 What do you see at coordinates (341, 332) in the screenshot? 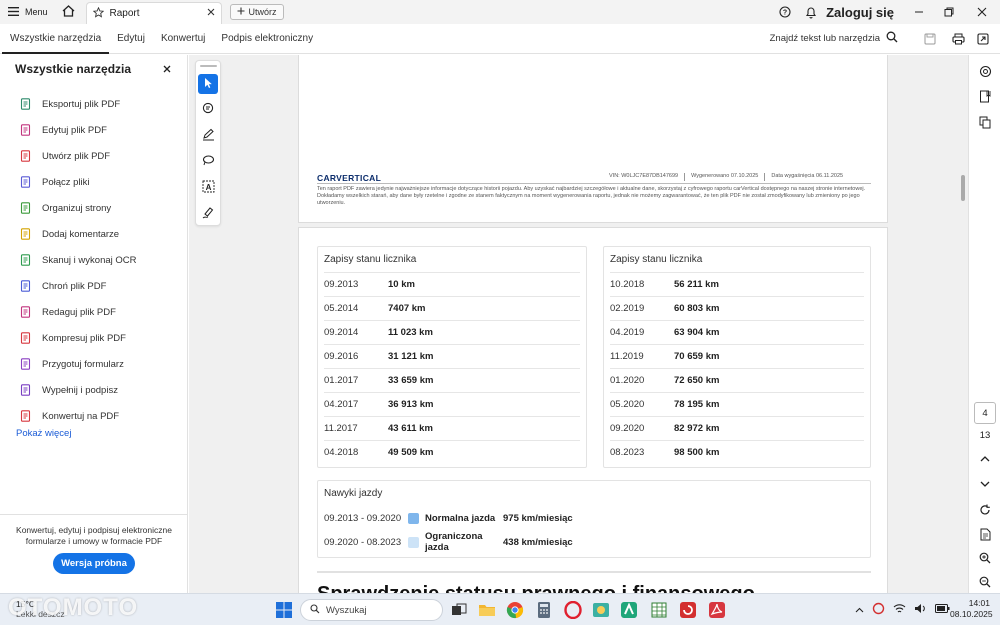
I see `odometer-date: 09.2014` at bounding box center [341, 332].